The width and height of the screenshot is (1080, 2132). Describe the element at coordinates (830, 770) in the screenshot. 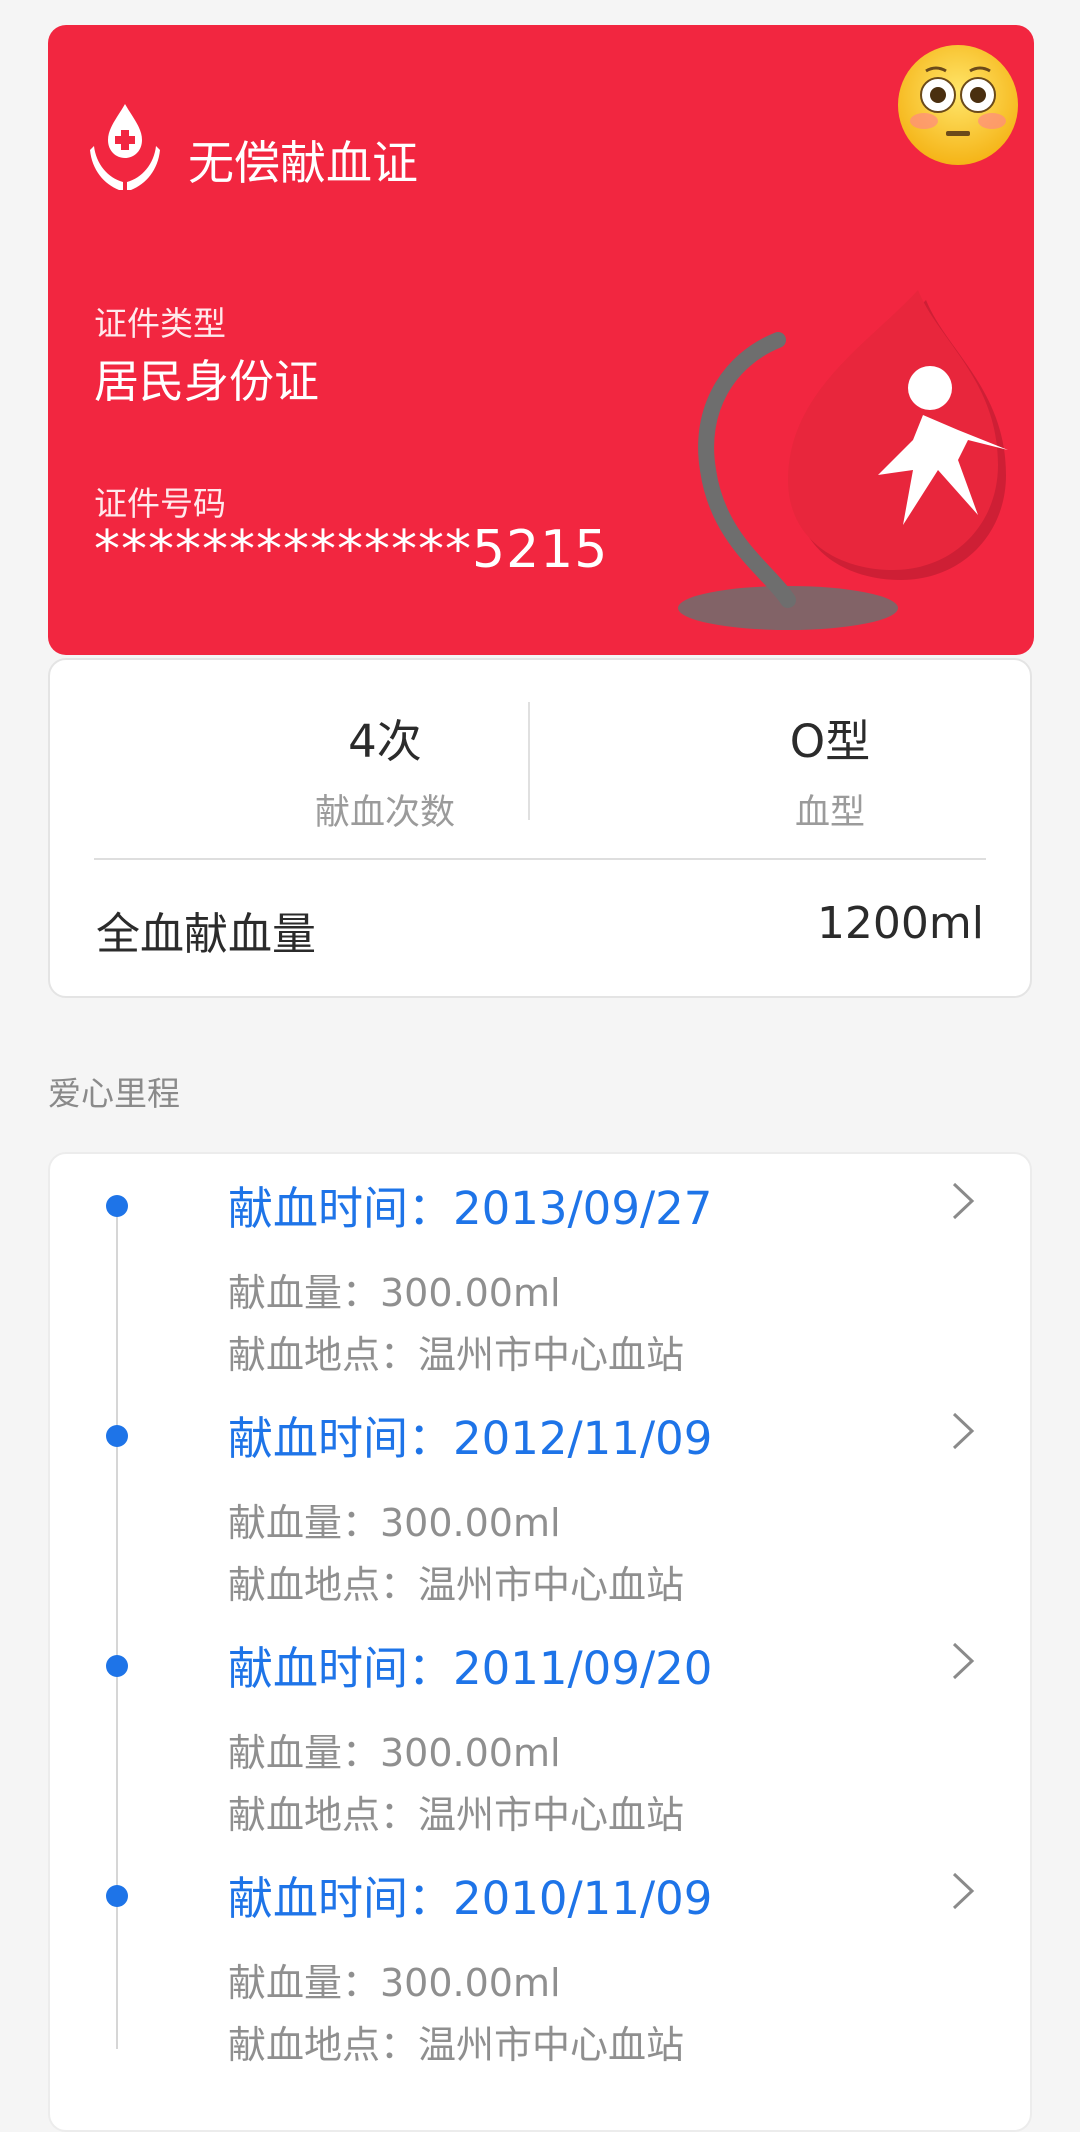

I see `blood-type-stat: O型 血型` at that location.